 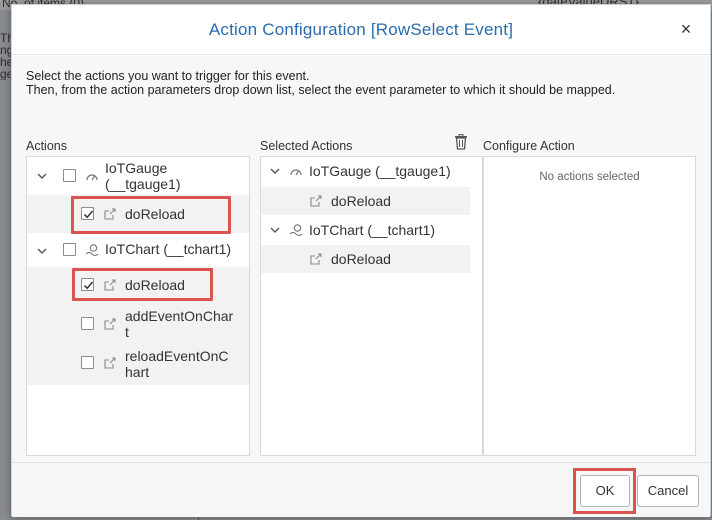 What do you see at coordinates (168, 249) in the screenshot?
I see `tree-label-iotchart: IoTChart (__tchart1)` at bounding box center [168, 249].